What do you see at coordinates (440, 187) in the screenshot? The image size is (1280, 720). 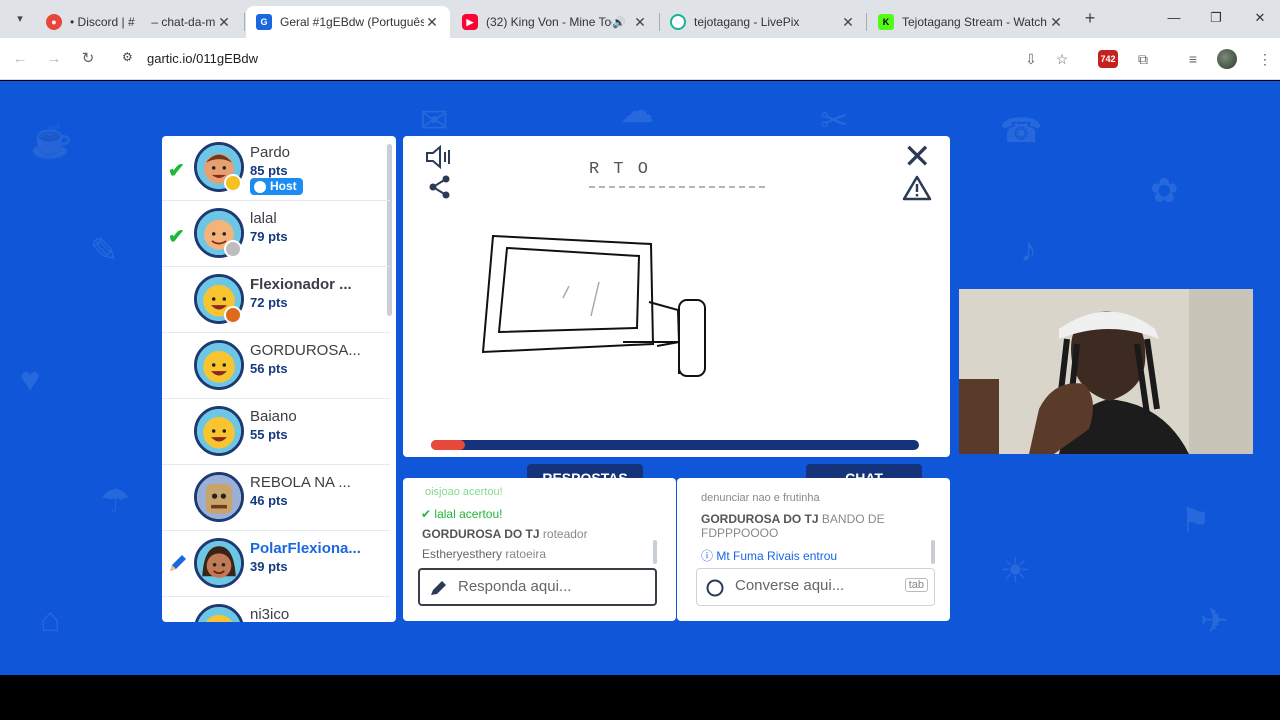 I see `share-icon` at bounding box center [440, 187].